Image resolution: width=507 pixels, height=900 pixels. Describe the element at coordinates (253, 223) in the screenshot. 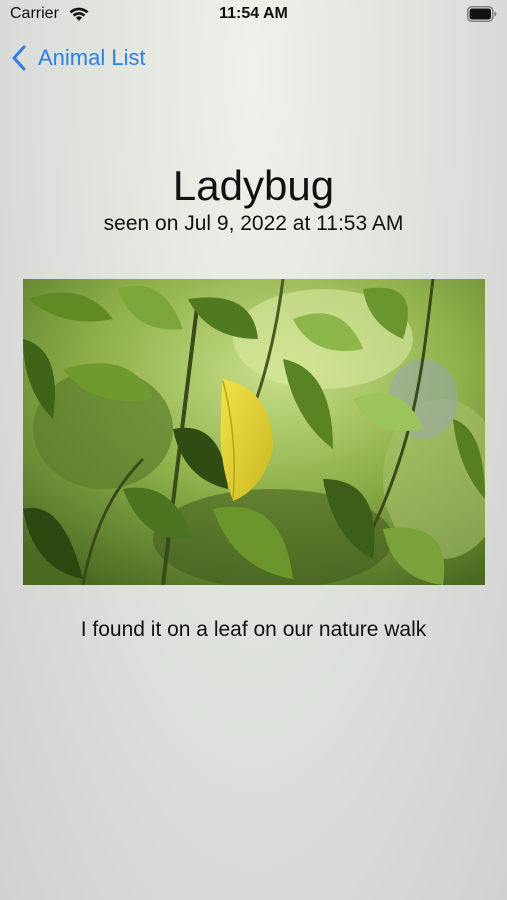

I see `seen-date-label: seen on Jul 9, 2022 at 11:53 AM` at that location.